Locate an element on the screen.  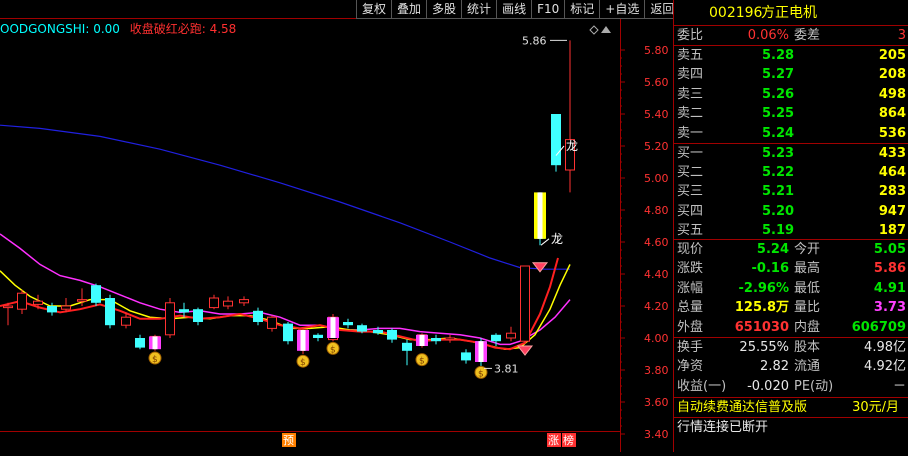
y-tick-label: 5.00 is located at coordinates (656, 178).